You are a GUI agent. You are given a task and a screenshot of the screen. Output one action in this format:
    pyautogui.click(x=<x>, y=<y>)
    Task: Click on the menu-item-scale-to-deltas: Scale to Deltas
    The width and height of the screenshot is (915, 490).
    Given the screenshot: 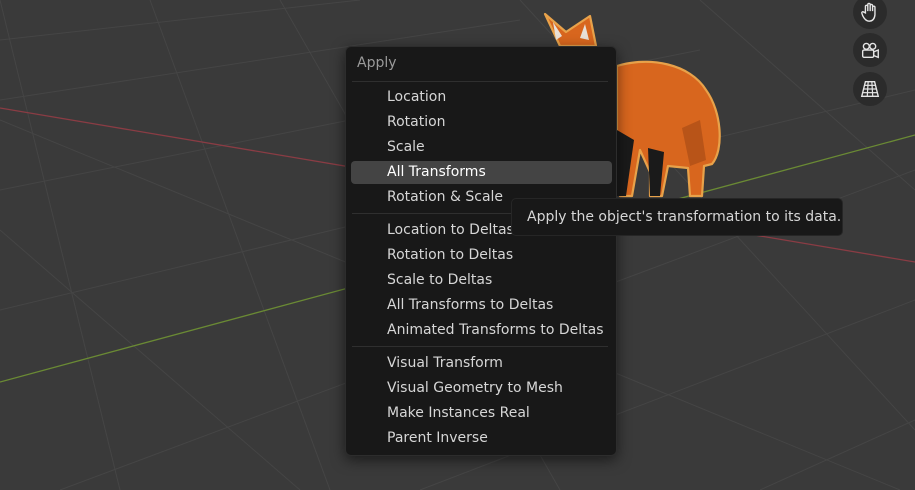 What is the action you would take?
    pyautogui.click(x=481, y=280)
    